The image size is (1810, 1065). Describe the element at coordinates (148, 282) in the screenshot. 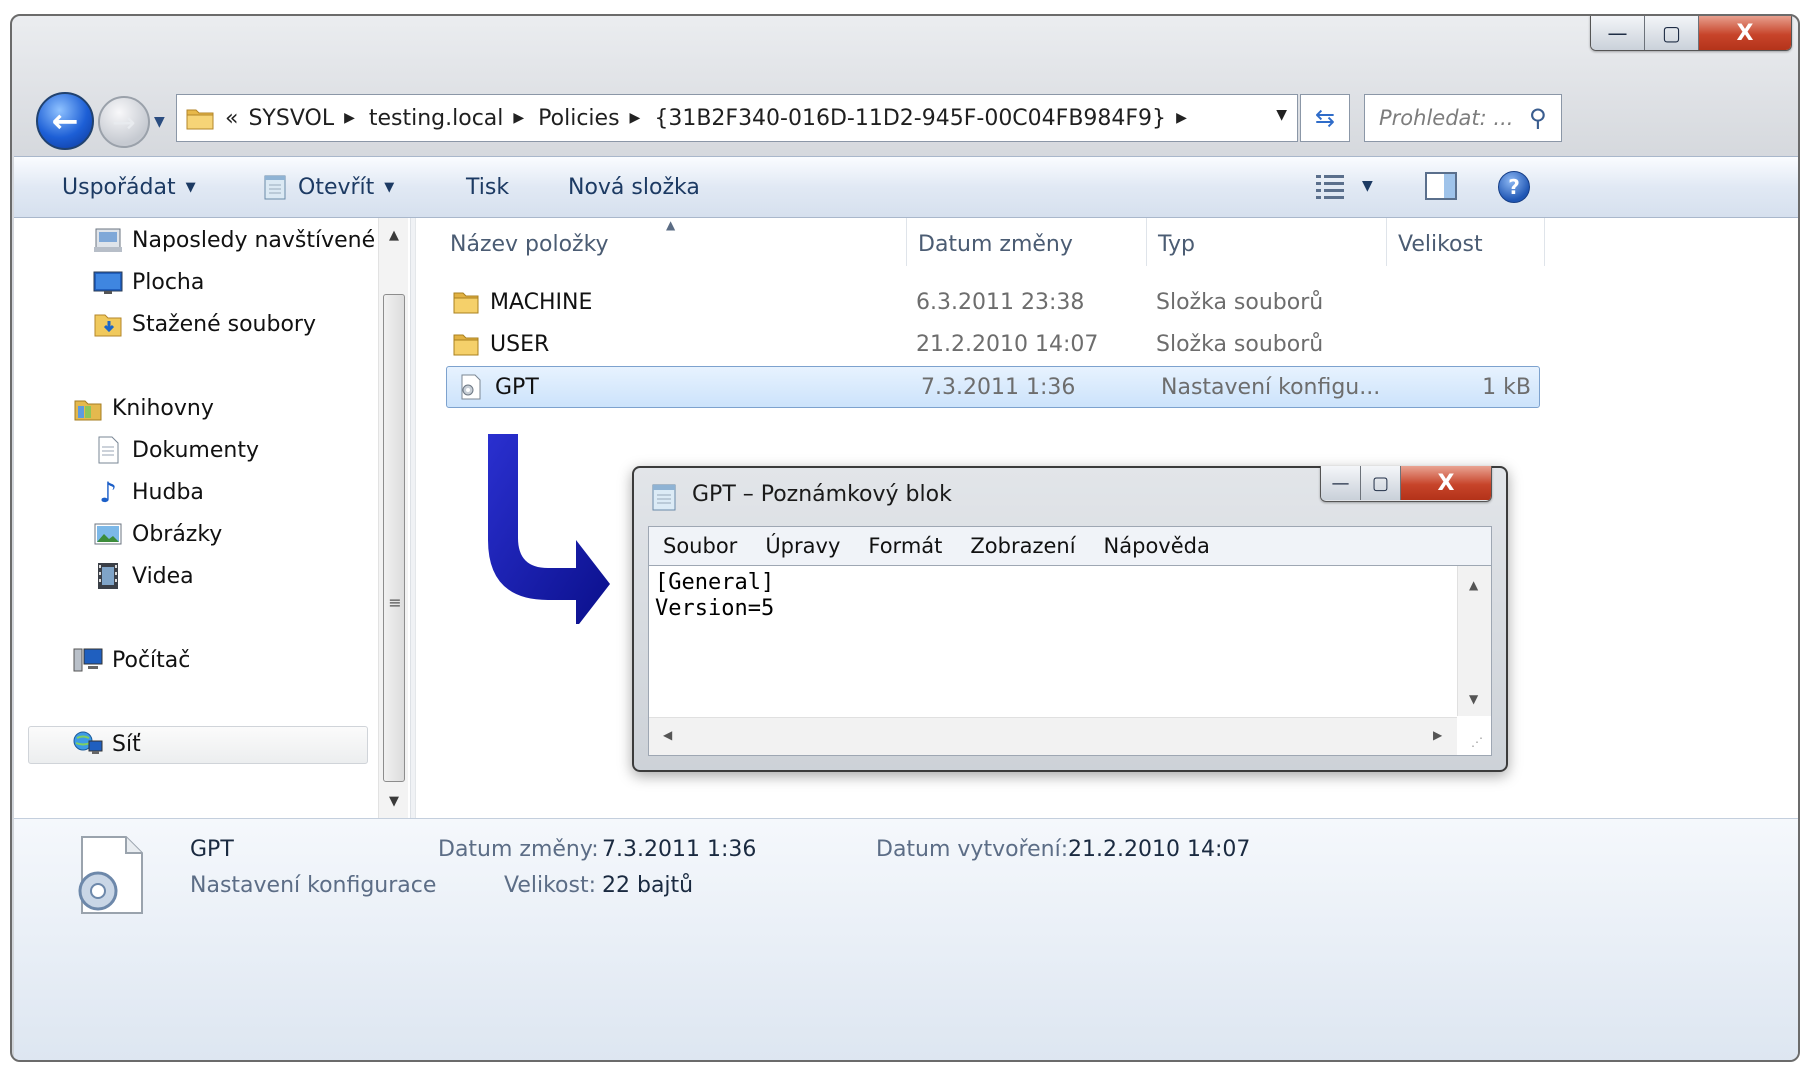

I see `nav-item-desktop: Plocha` at that location.